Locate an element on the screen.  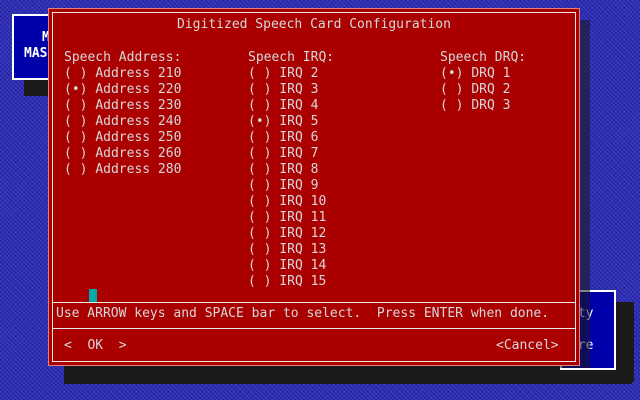
address-option: ( ) Address 240 is located at coordinates (122, 122).